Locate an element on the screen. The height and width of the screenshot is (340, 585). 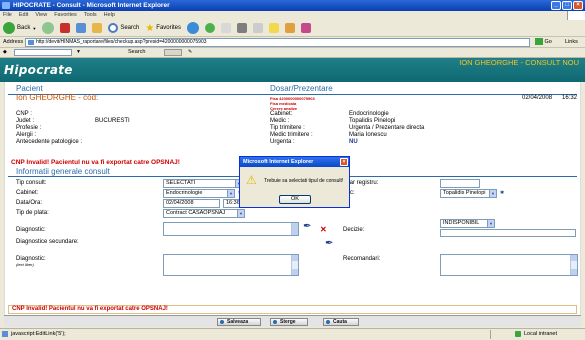
patient-header: Pacient is located at coordinates (29, 88).